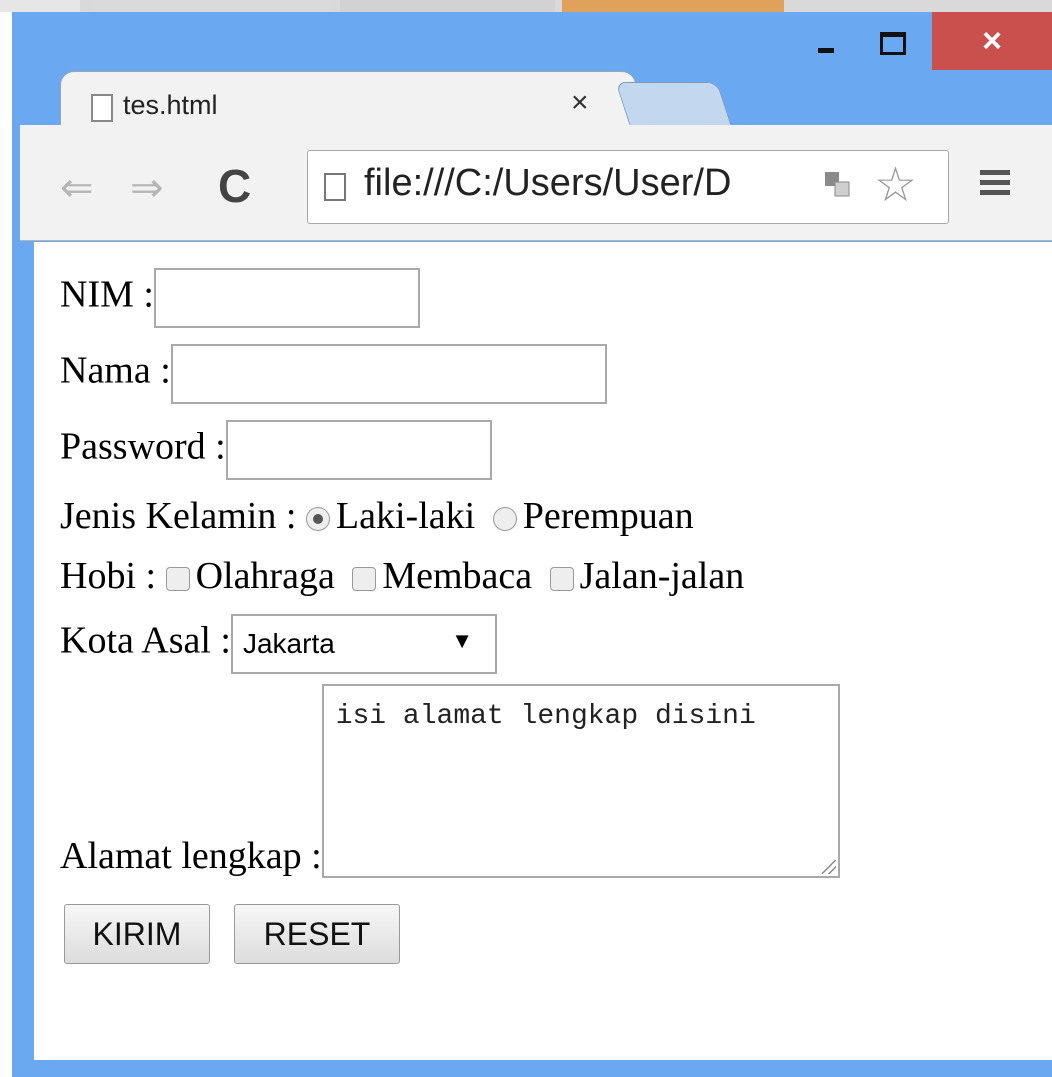 The width and height of the screenshot is (1052, 1077). I want to click on gender-radio-laki-laki, so click(317, 519).